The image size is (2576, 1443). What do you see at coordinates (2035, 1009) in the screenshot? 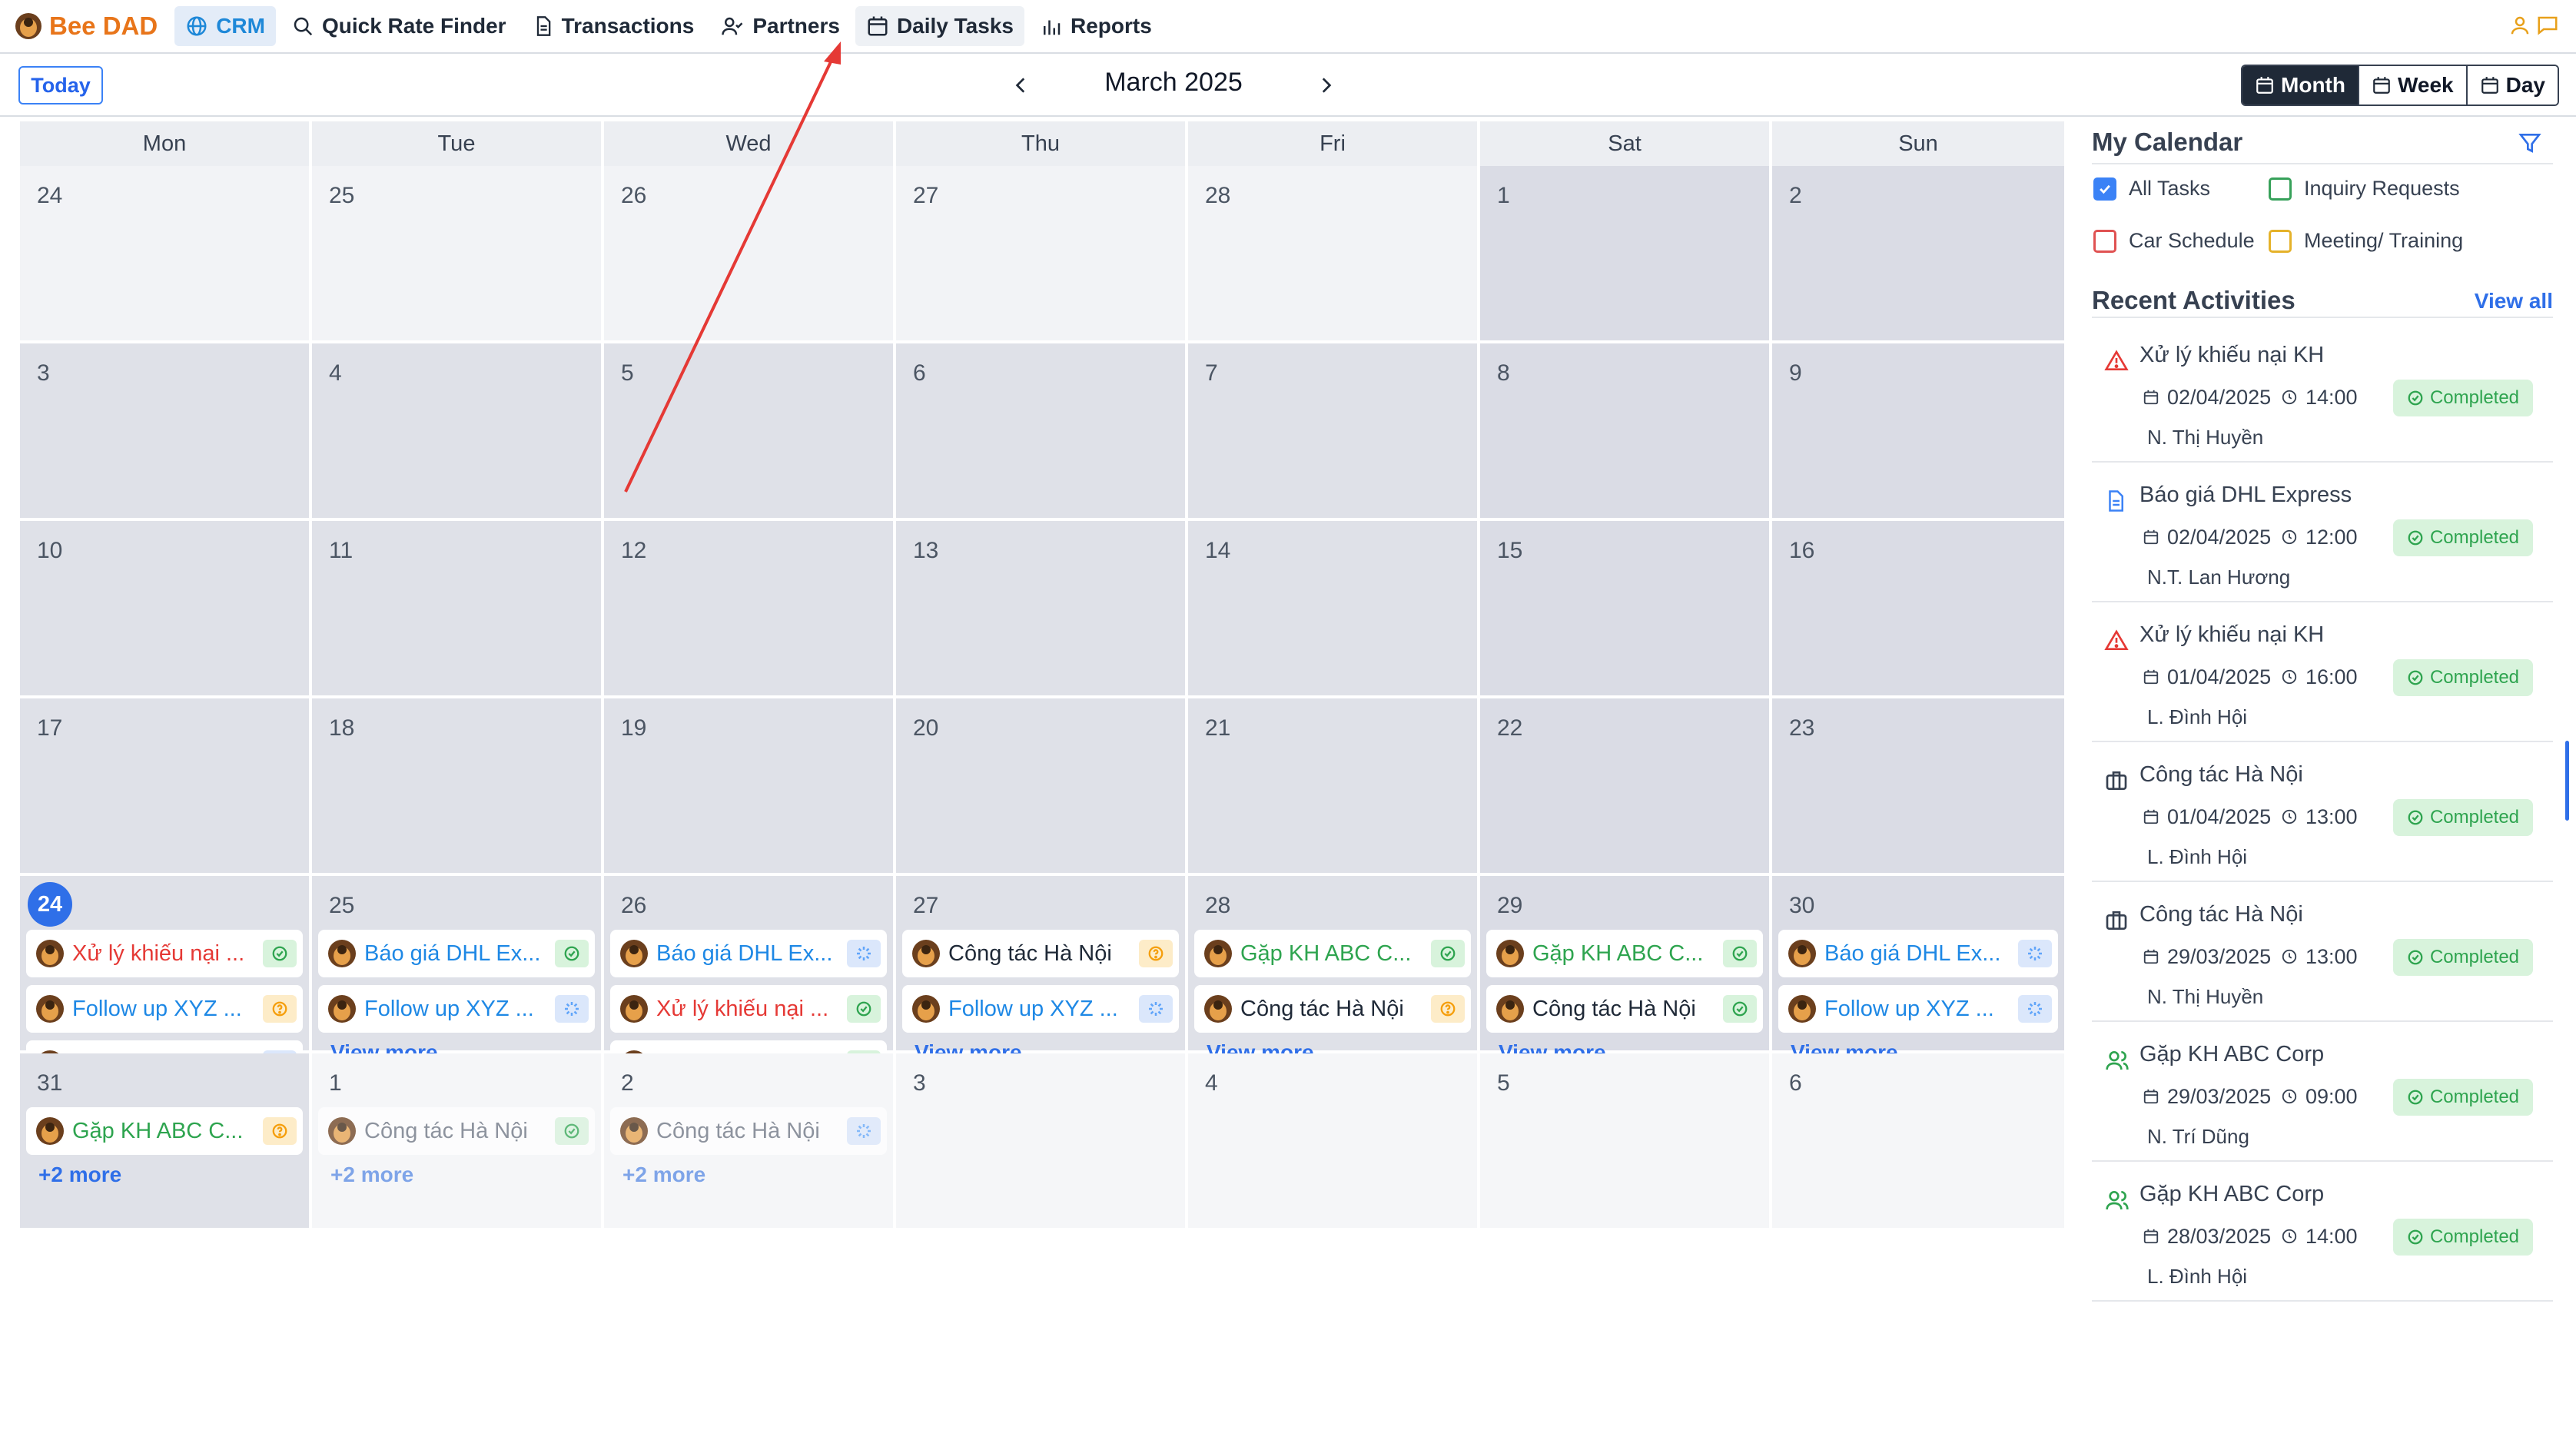
I see `status-in-progress-icon` at bounding box center [2035, 1009].